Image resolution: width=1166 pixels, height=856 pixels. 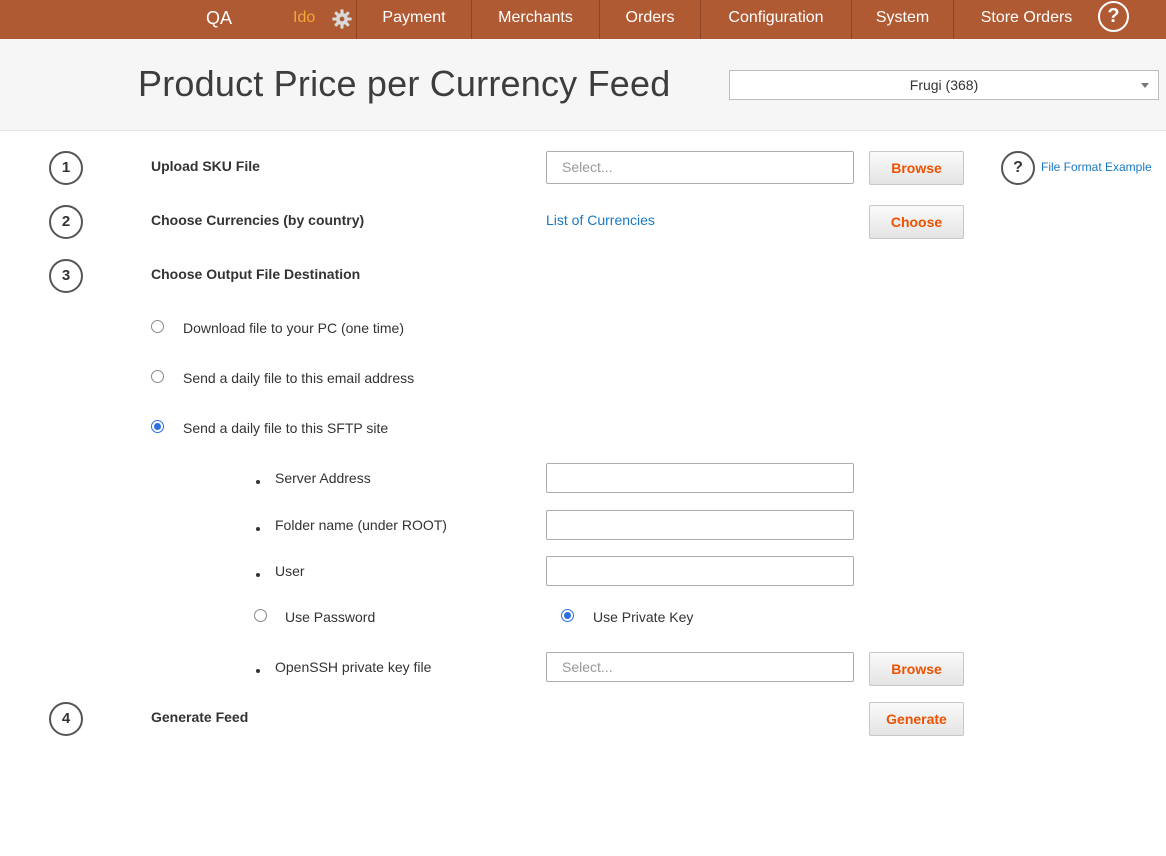 I want to click on radio-daily-sftp, so click(x=157, y=426).